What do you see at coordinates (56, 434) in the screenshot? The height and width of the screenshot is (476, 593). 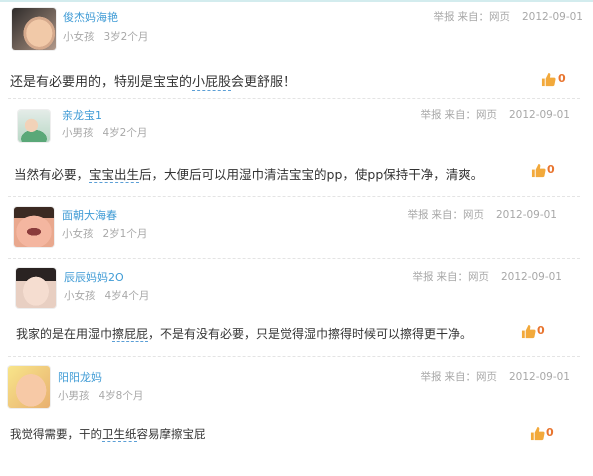 I see `comment-text: 我觉得需要，干的` at bounding box center [56, 434].